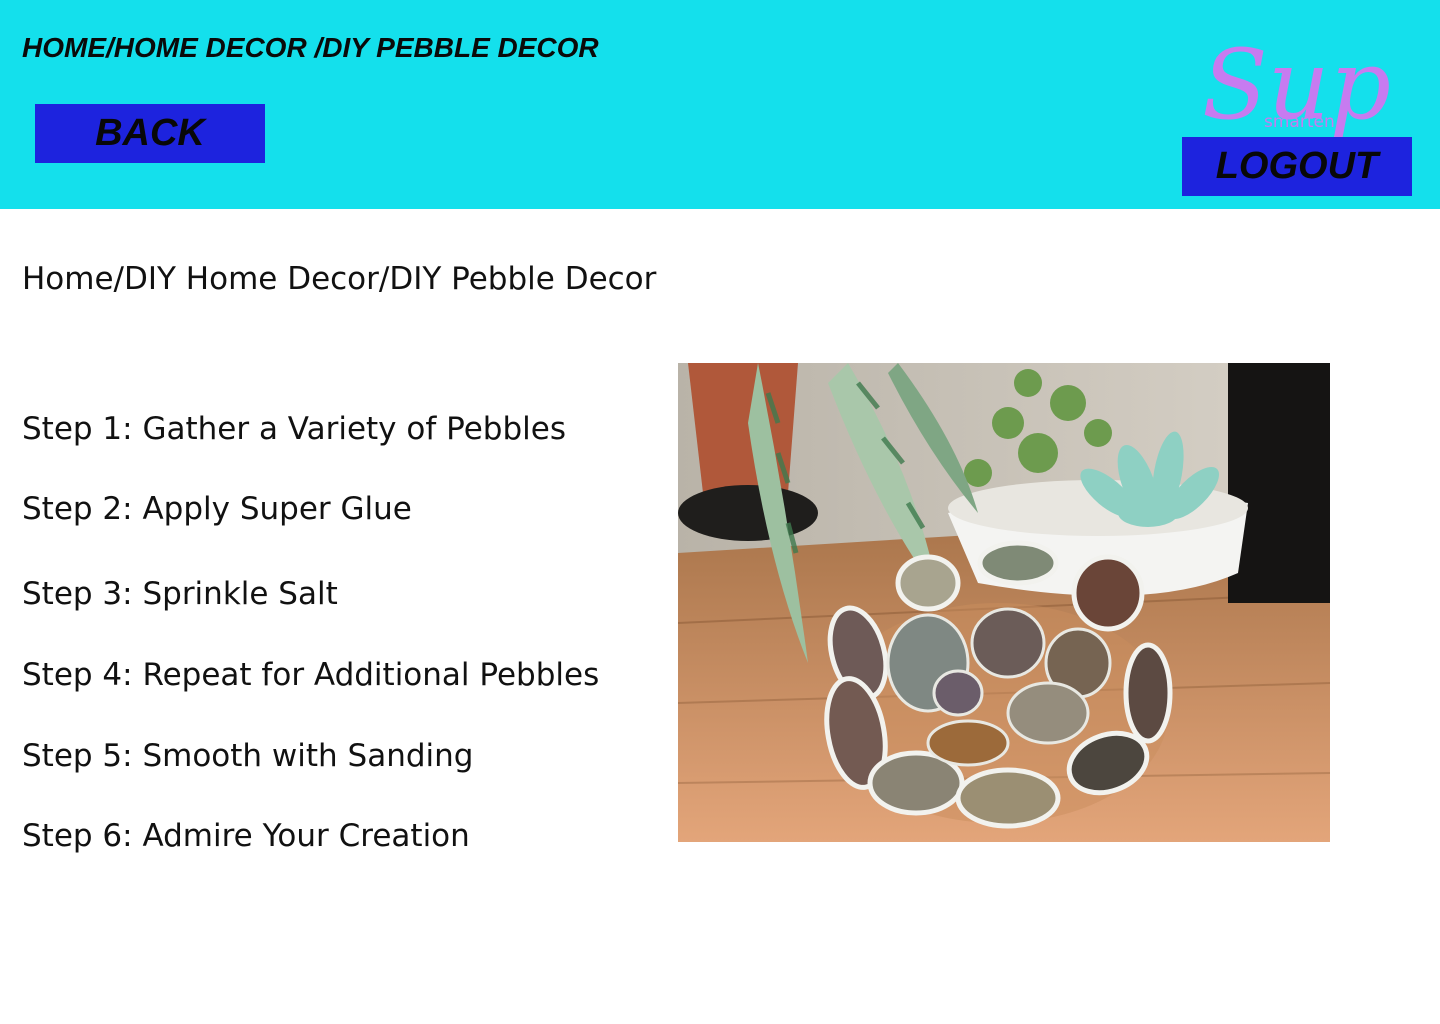 This screenshot has width=1440, height=1024. What do you see at coordinates (311, 675) in the screenshot?
I see `step-4: Step 4: Repeat for Additional Pebbles` at bounding box center [311, 675].